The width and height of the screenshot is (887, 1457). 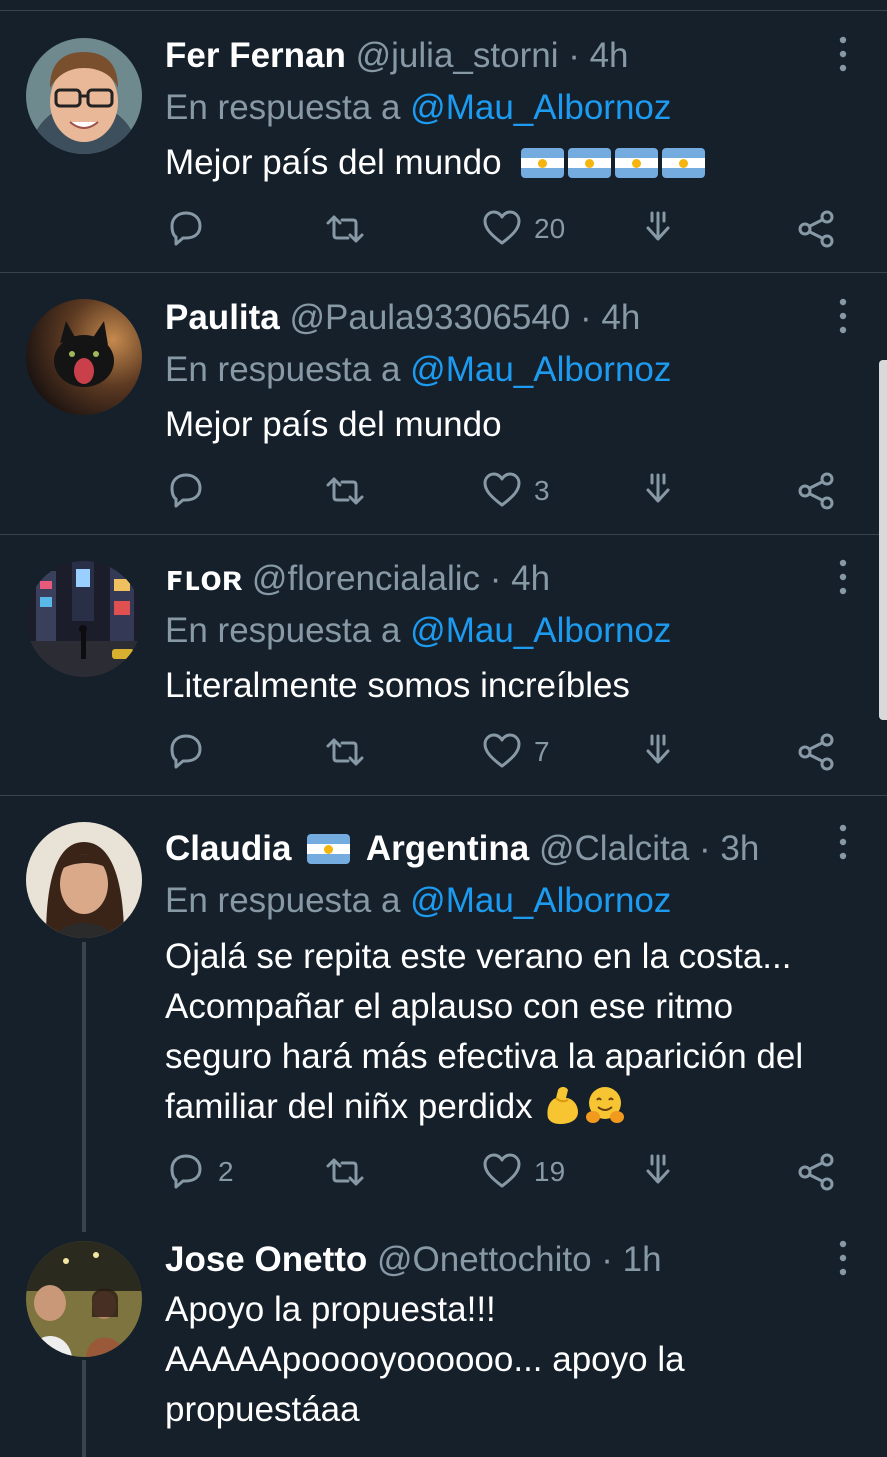 What do you see at coordinates (447, 848) in the screenshot?
I see `display-name-part2: Argentina` at bounding box center [447, 848].